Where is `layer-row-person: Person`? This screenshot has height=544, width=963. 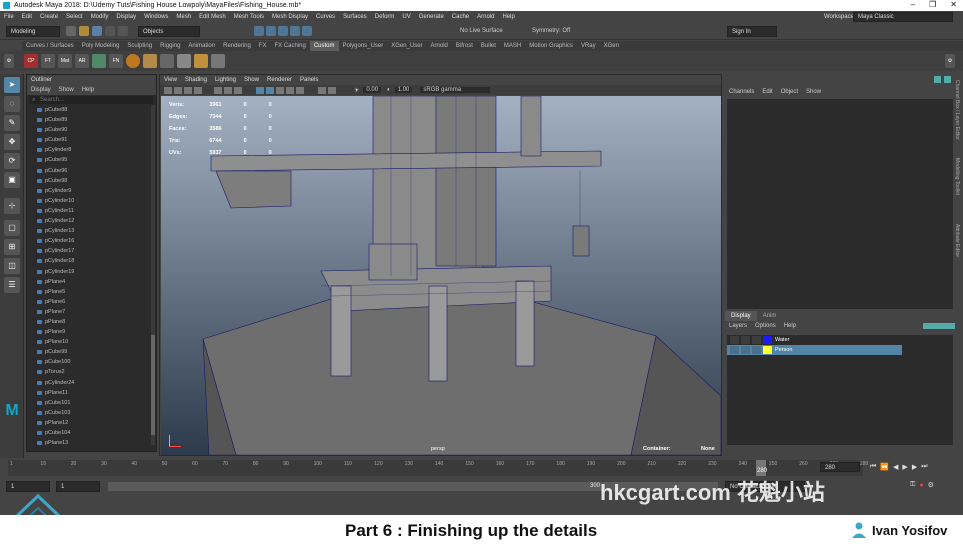 layer-row-person: Person is located at coordinates (814, 350).